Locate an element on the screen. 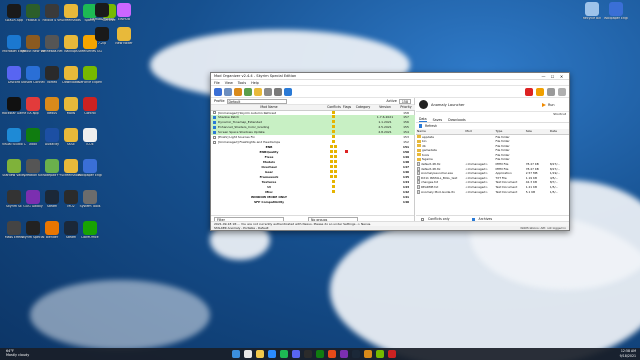  start-icon is located at coordinates (236, 354).